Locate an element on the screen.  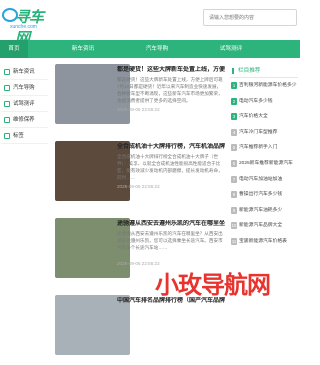
recommend-item-label: 新能源汽车油耗多少 is located at coordinates (261, 210).